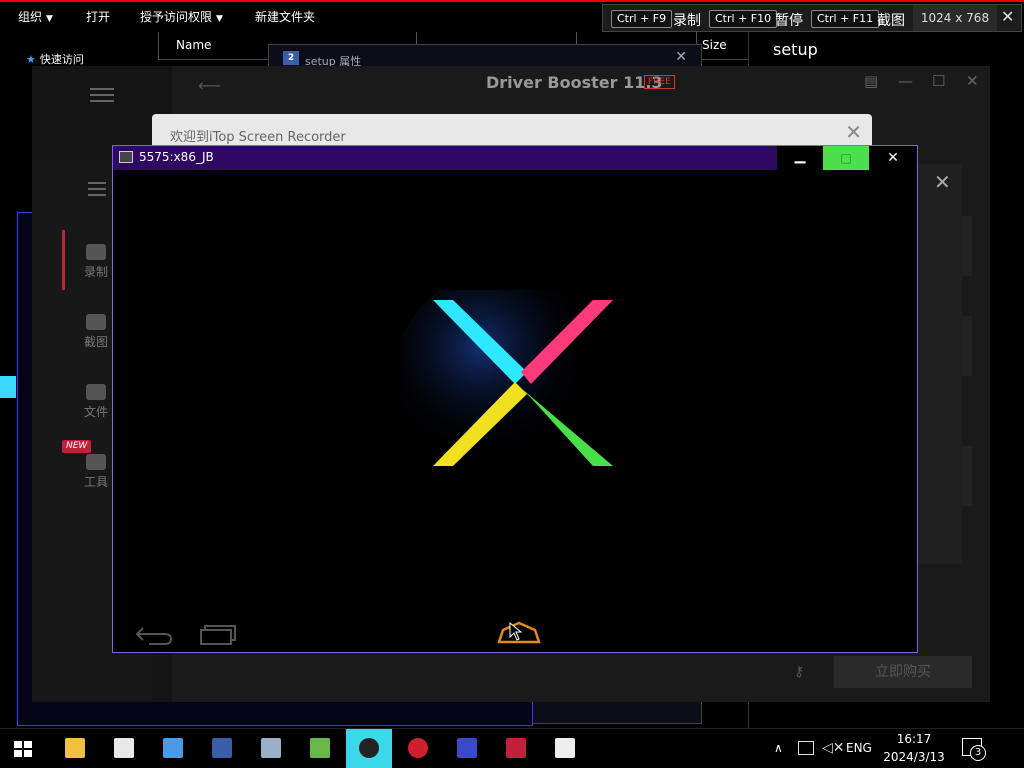 This screenshot has width=1024, height=768. What do you see at coordinates (31, 59) in the screenshot?
I see `star-icon: ★` at bounding box center [31, 59].